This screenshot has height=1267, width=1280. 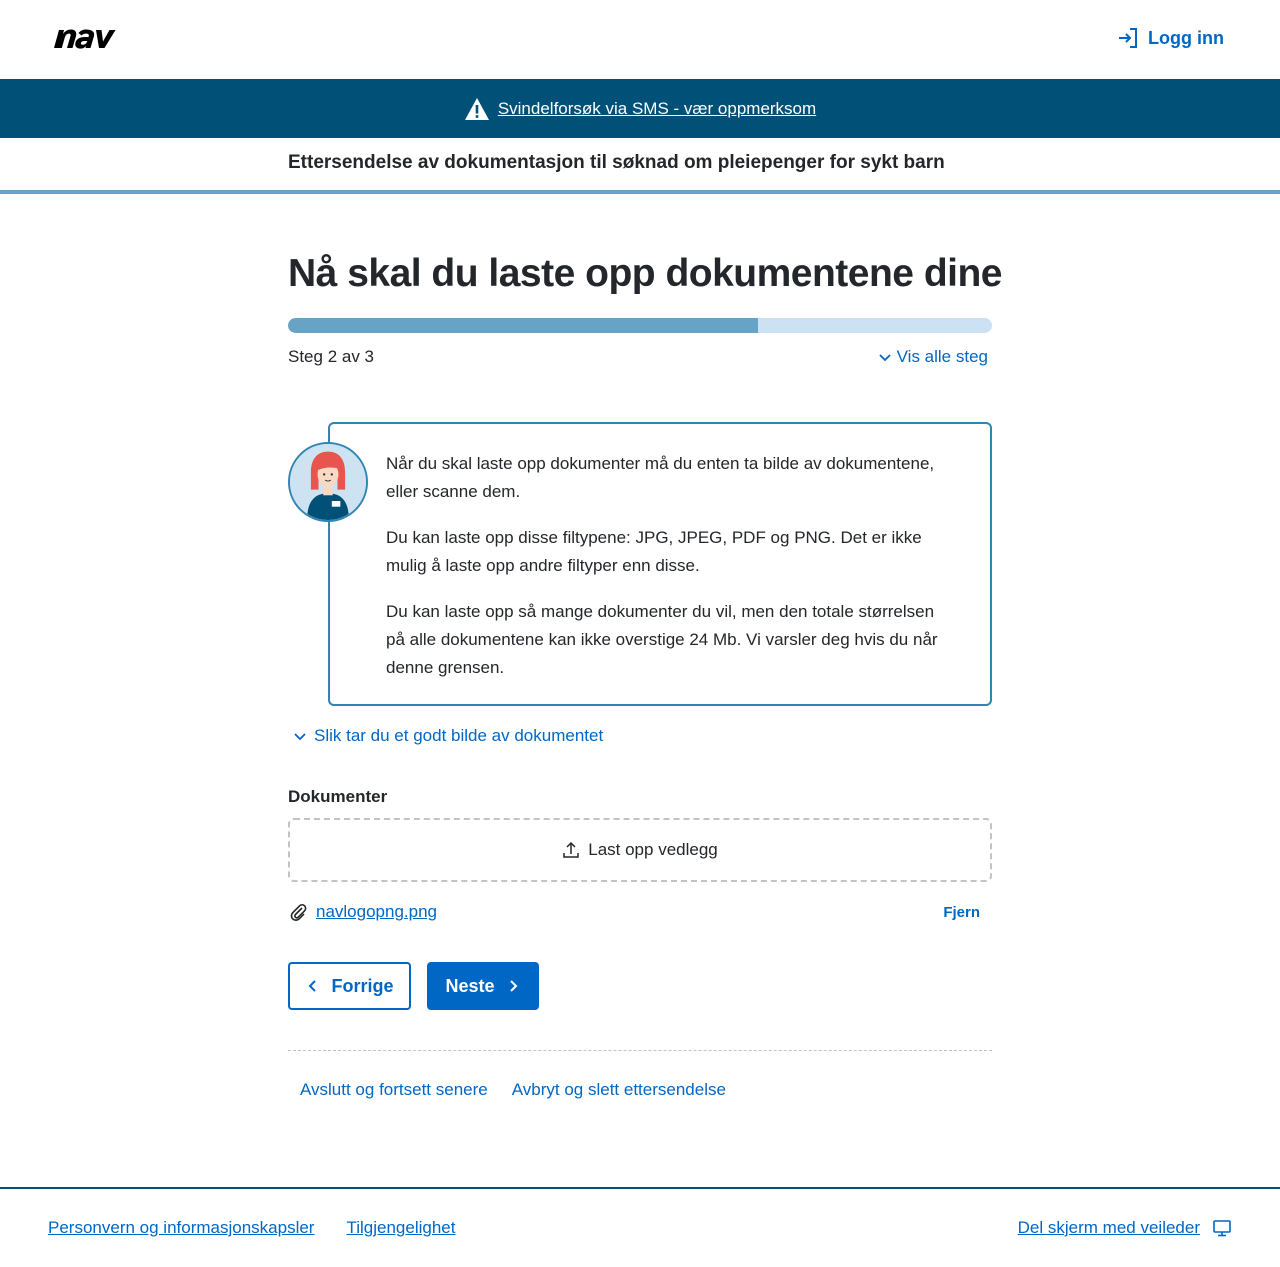 What do you see at coordinates (85, 39) in the screenshot?
I see `nav-logo` at bounding box center [85, 39].